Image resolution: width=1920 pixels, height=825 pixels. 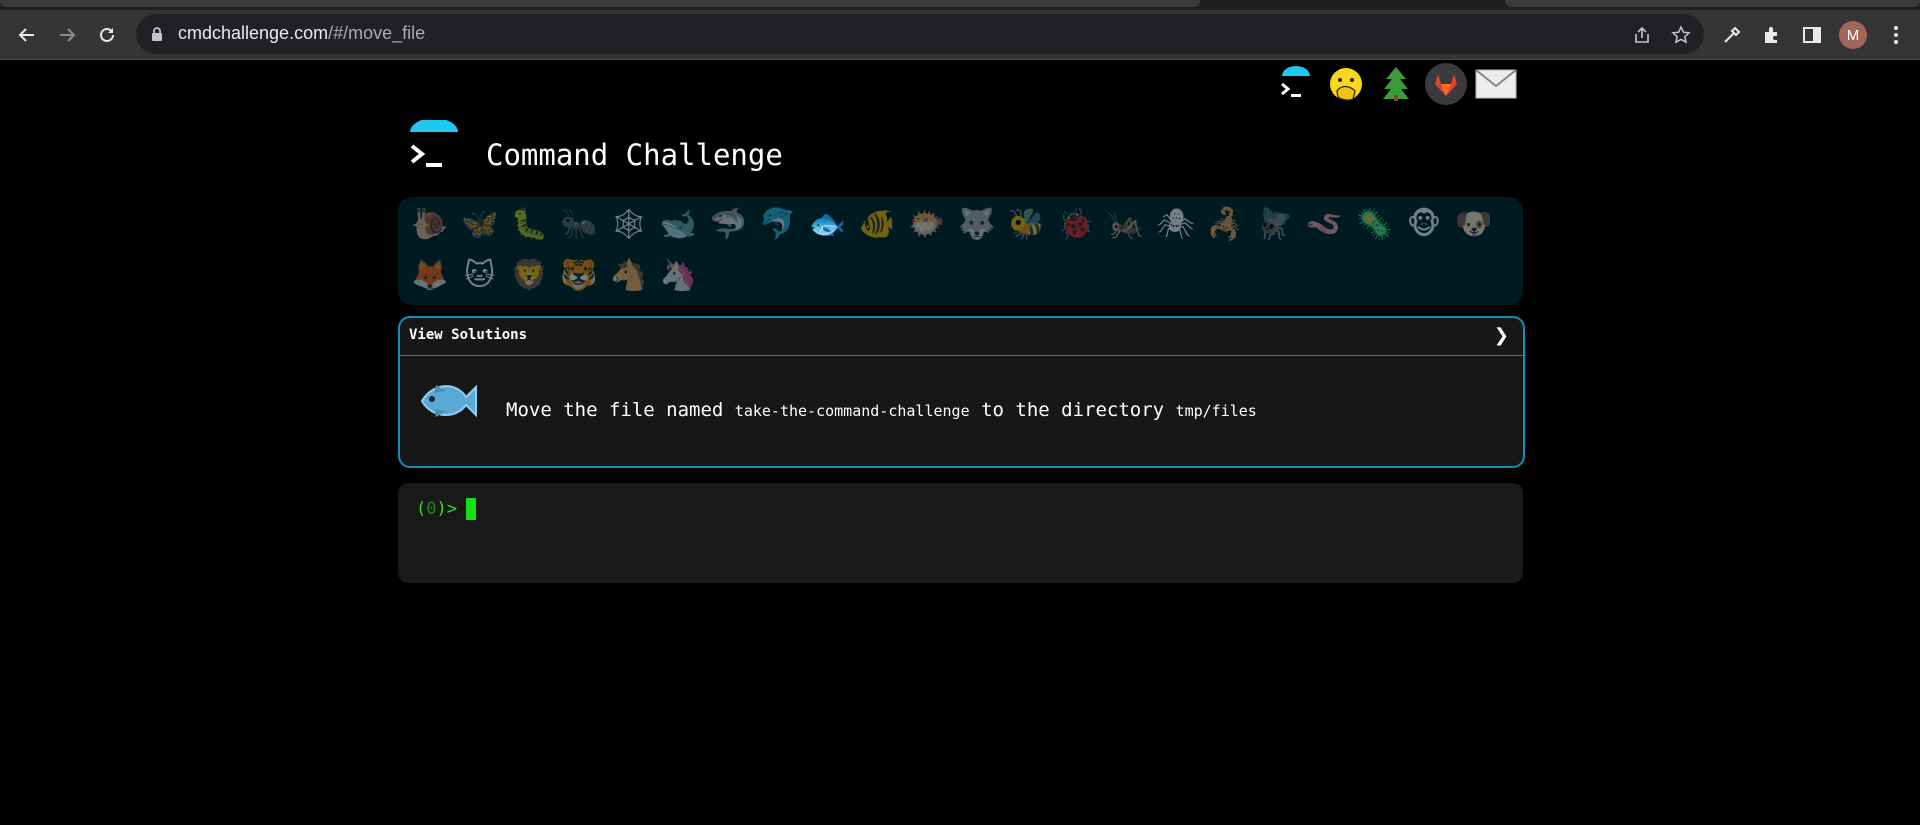 I want to click on browser-toolbar: cmdchallenge.com/#/move_file M, so click(x=960, y=35).